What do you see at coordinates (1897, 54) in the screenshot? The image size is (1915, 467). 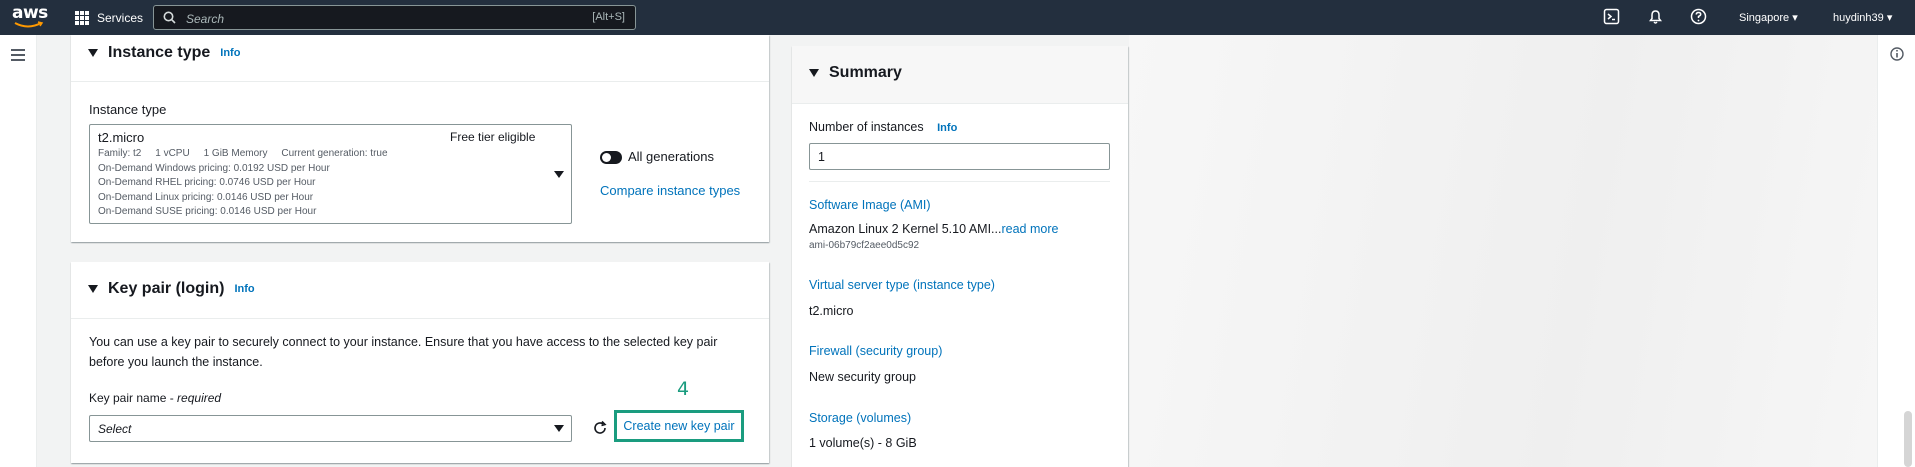 I see `info-panel-icon` at bounding box center [1897, 54].